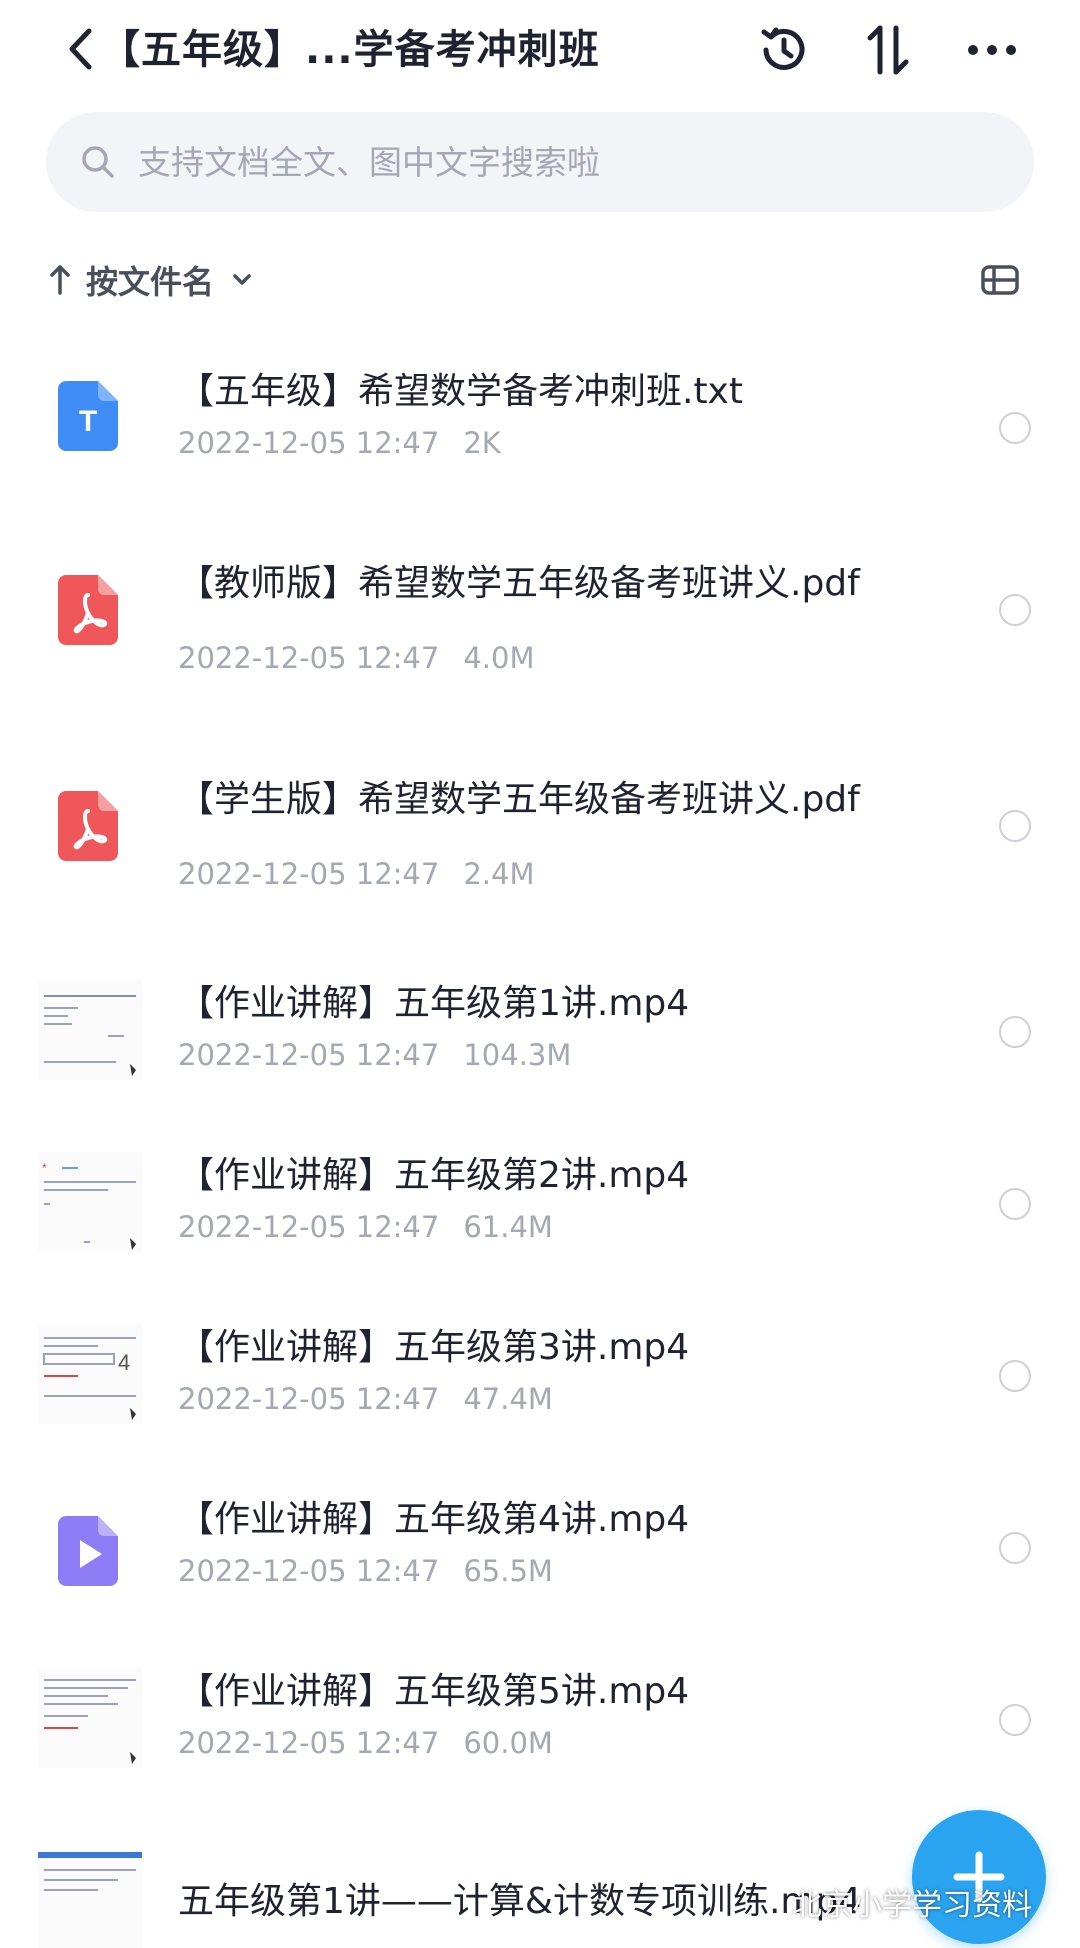 Image resolution: width=1080 pixels, height=1948 pixels. Describe the element at coordinates (568, 162) in the screenshot. I see `search-input` at that location.